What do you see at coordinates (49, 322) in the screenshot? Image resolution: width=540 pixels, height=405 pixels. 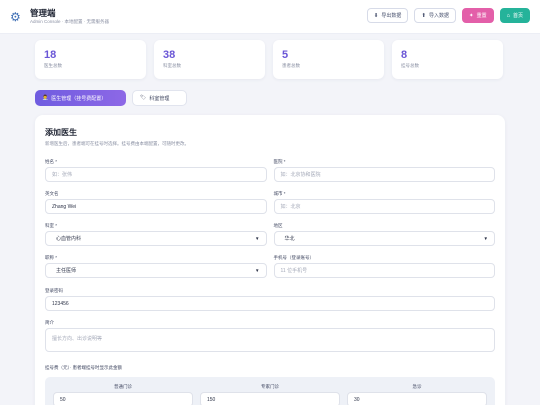 I see `intro-label: 简介` at bounding box center [49, 322].